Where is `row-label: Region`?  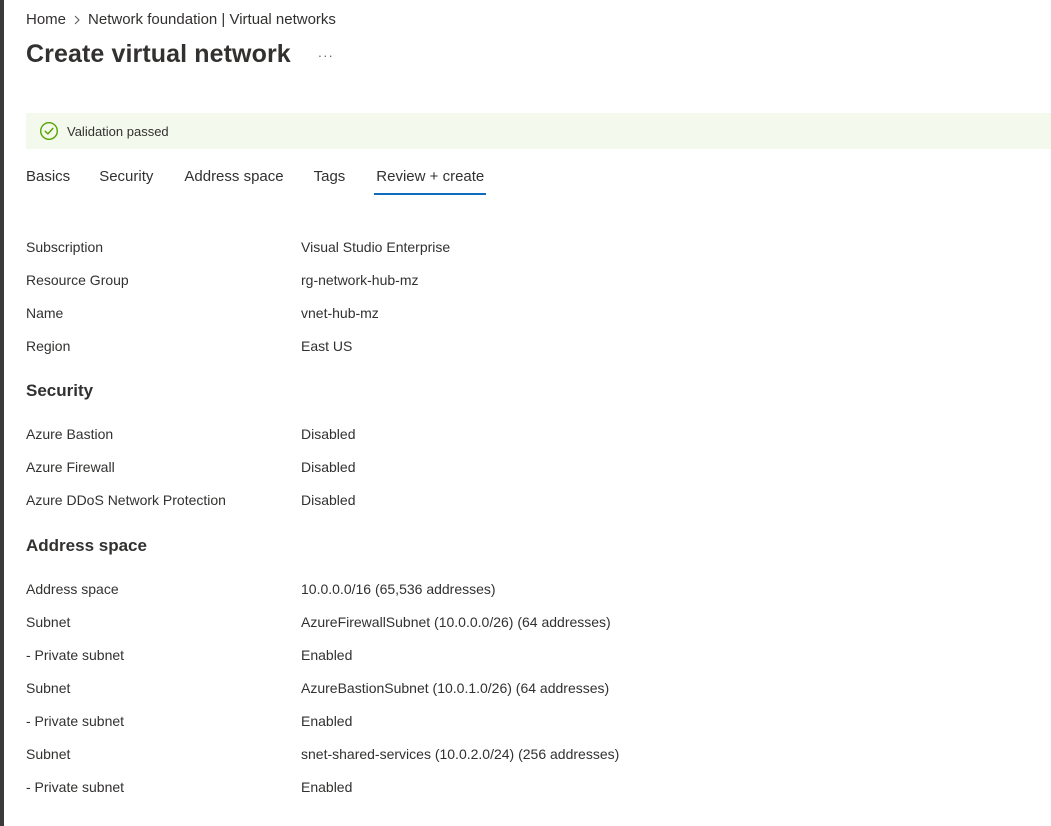
row-label: Region is located at coordinates (48, 346).